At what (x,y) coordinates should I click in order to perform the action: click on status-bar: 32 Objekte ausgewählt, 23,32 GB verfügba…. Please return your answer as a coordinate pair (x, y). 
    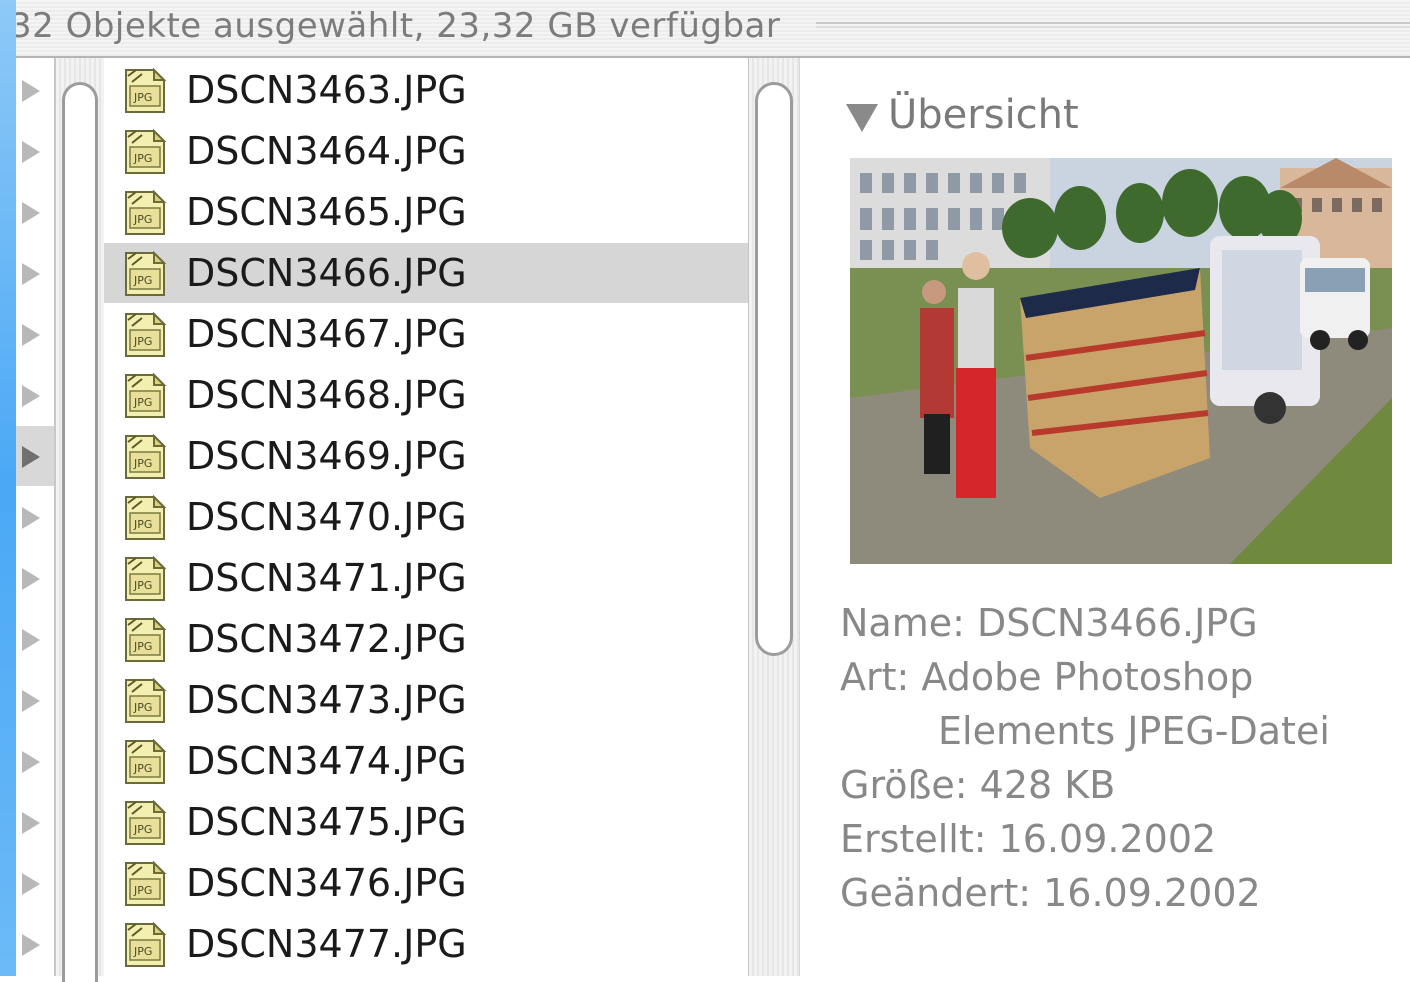
    Looking at the image, I should click on (713, 29).